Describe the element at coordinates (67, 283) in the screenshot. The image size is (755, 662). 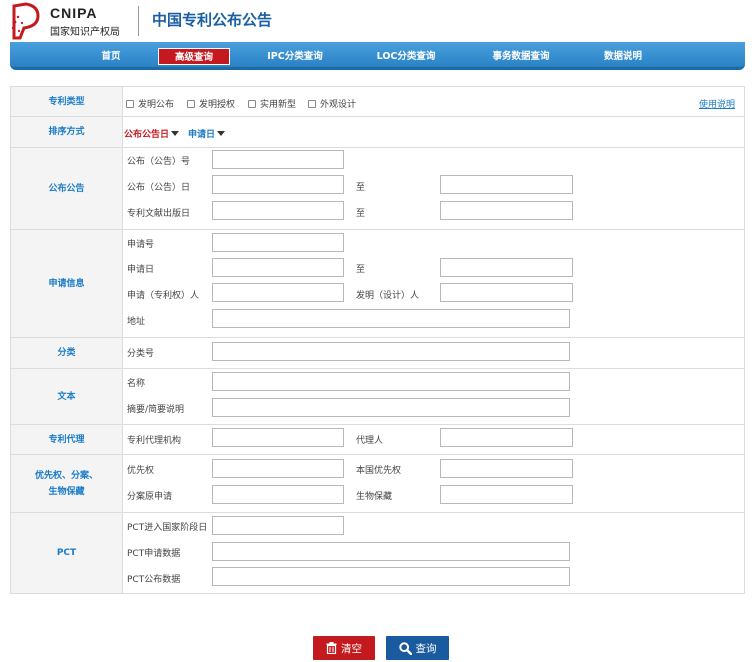
I see `row-label-application: 申请信息` at that location.